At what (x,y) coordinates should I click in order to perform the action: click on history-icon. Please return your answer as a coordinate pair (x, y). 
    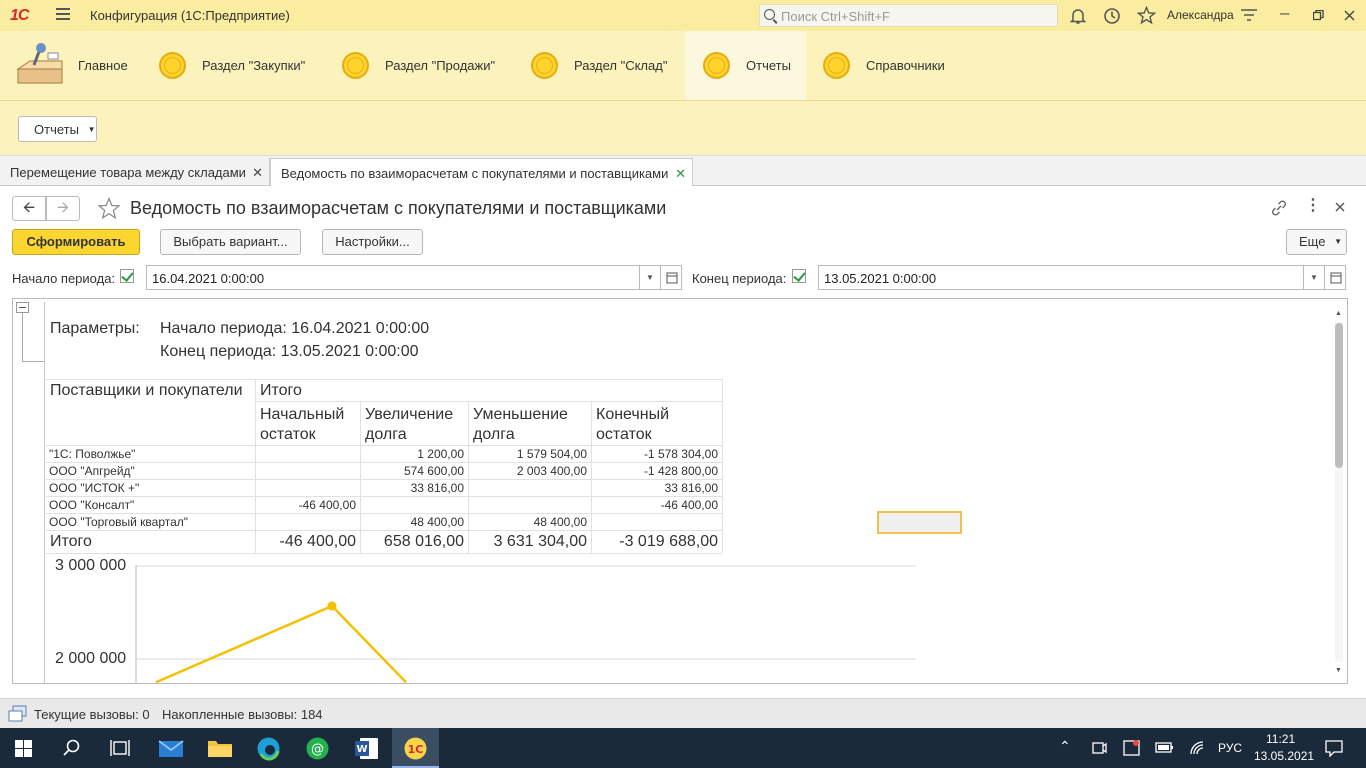
    Looking at the image, I should click on (1112, 16).